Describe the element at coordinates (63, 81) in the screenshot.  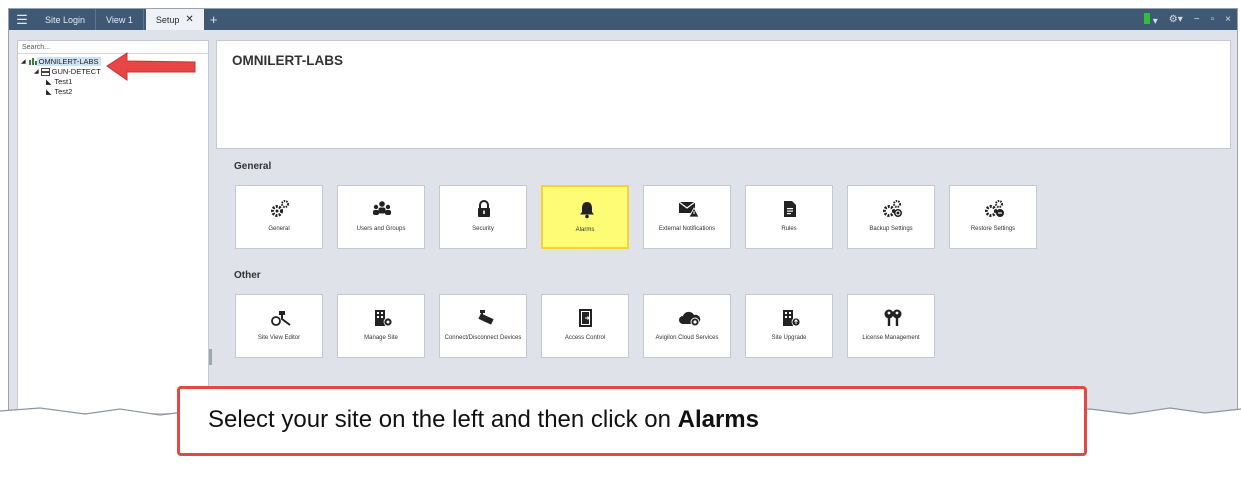
I see `tree-item-label: Test1` at that location.